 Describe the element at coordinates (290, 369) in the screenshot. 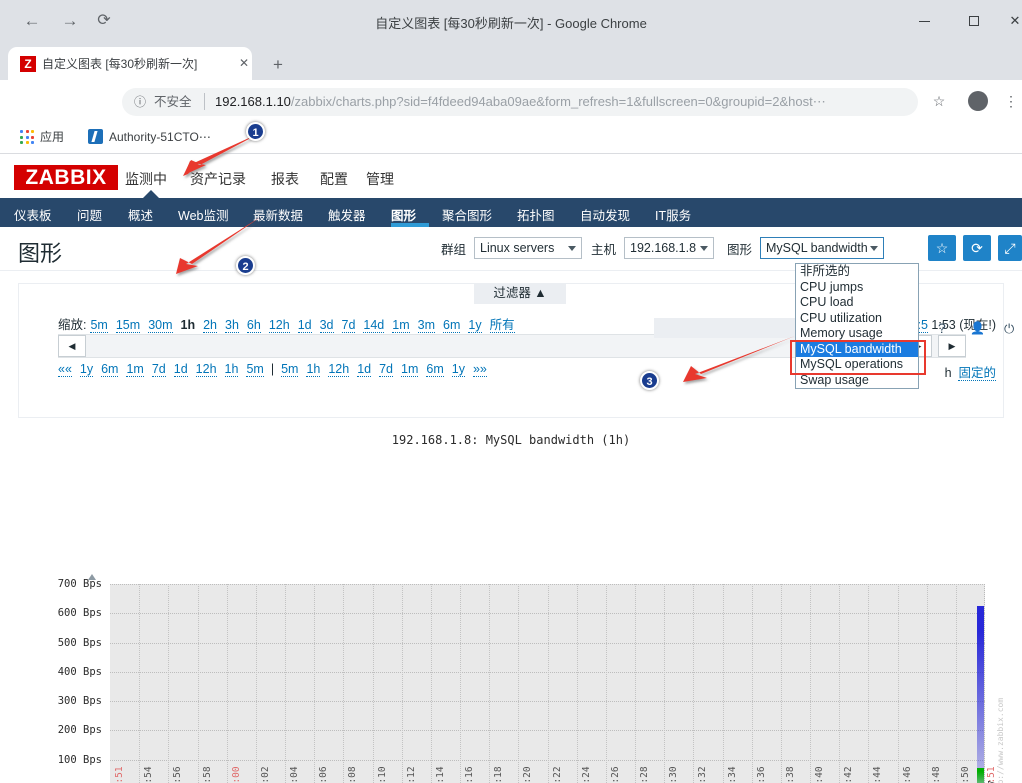

I see `jump-forward-5m: 5m` at that location.